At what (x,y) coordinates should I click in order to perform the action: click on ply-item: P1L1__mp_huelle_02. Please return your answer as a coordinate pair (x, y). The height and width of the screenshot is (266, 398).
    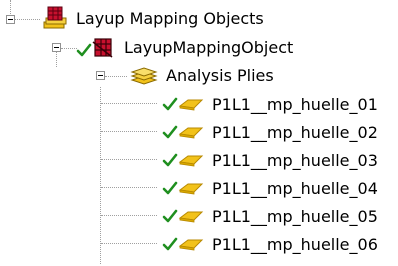
    Looking at the image, I should click on (295, 133).